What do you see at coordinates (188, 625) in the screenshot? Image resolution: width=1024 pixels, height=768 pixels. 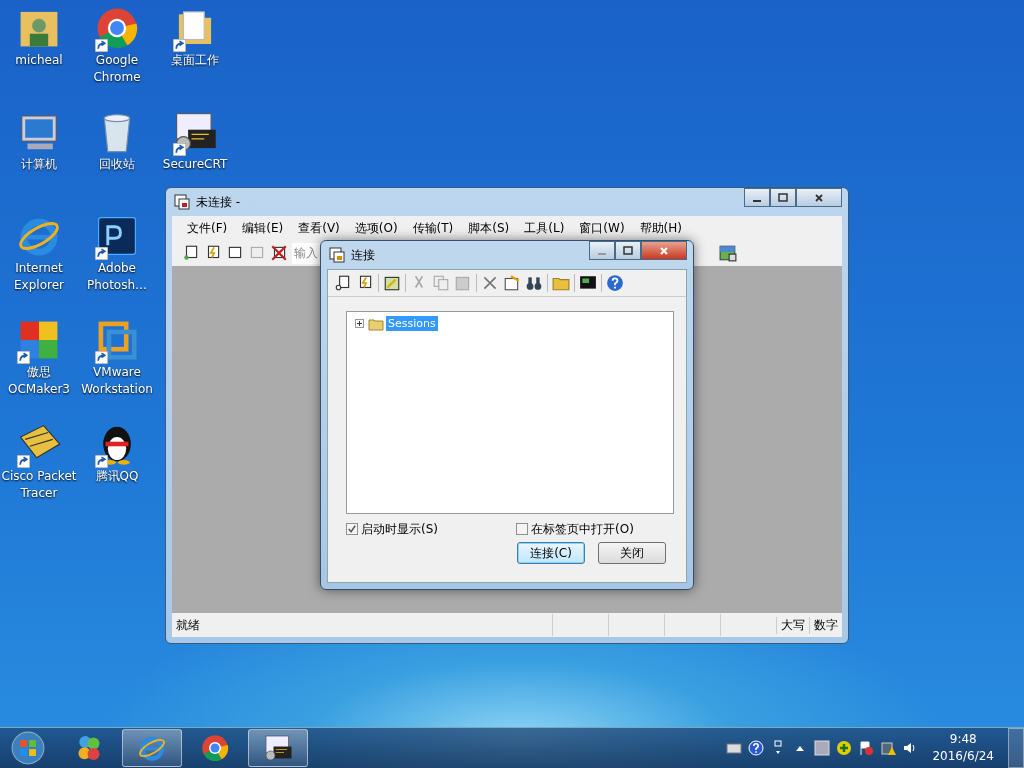 I see `status-text: 就绪` at bounding box center [188, 625].